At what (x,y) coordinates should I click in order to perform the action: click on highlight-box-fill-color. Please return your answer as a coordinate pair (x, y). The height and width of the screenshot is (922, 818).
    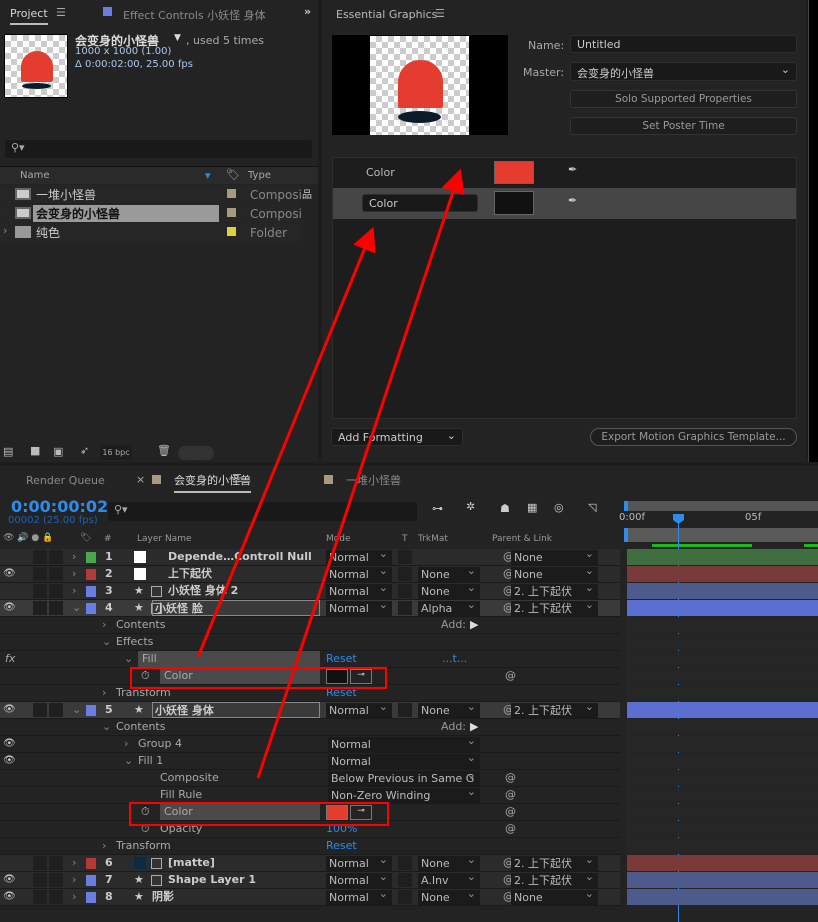
    Looking at the image, I should click on (259, 814).